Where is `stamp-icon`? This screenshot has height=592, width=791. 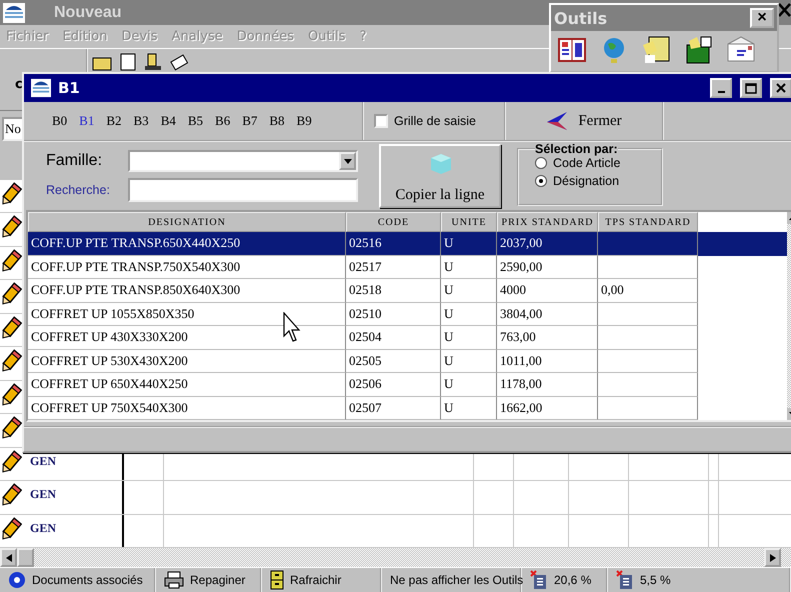
stamp-icon is located at coordinates (153, 62).